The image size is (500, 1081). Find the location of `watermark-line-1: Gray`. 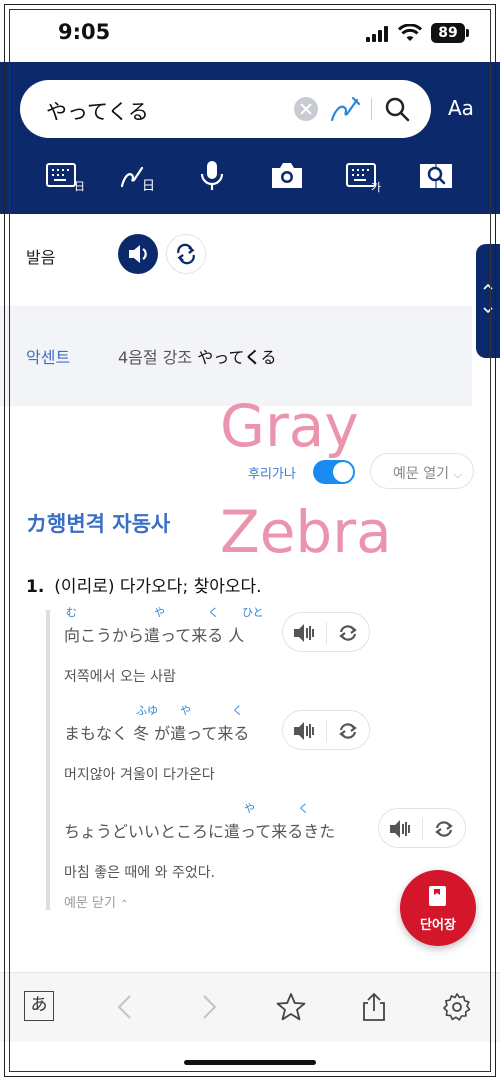

watermark-line-1: Gray is located at coordinates (289, 426).